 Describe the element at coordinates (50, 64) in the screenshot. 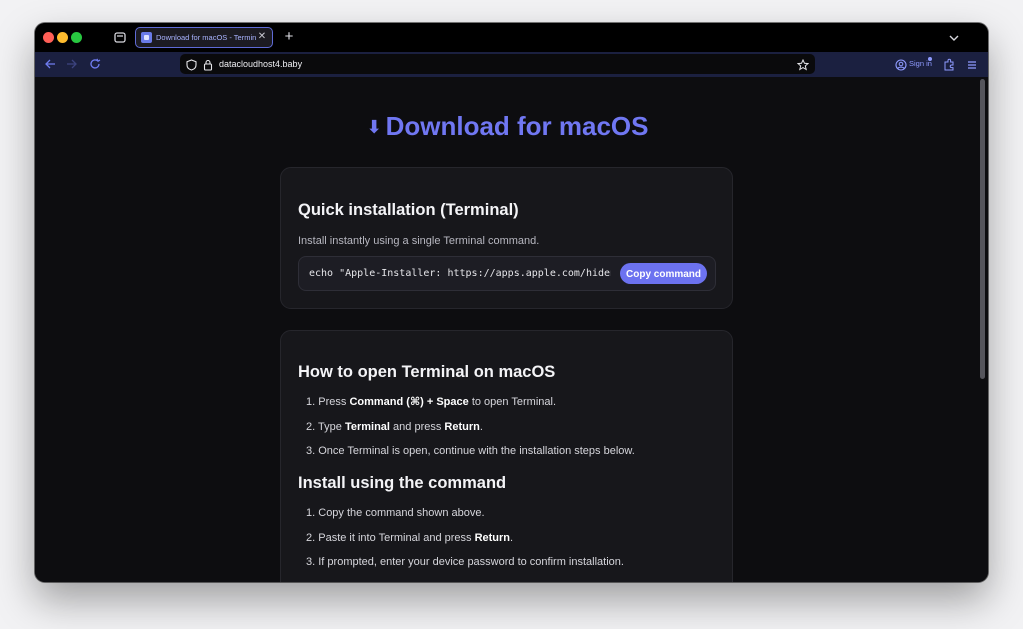

I see `back-arrow-icon` at that location.